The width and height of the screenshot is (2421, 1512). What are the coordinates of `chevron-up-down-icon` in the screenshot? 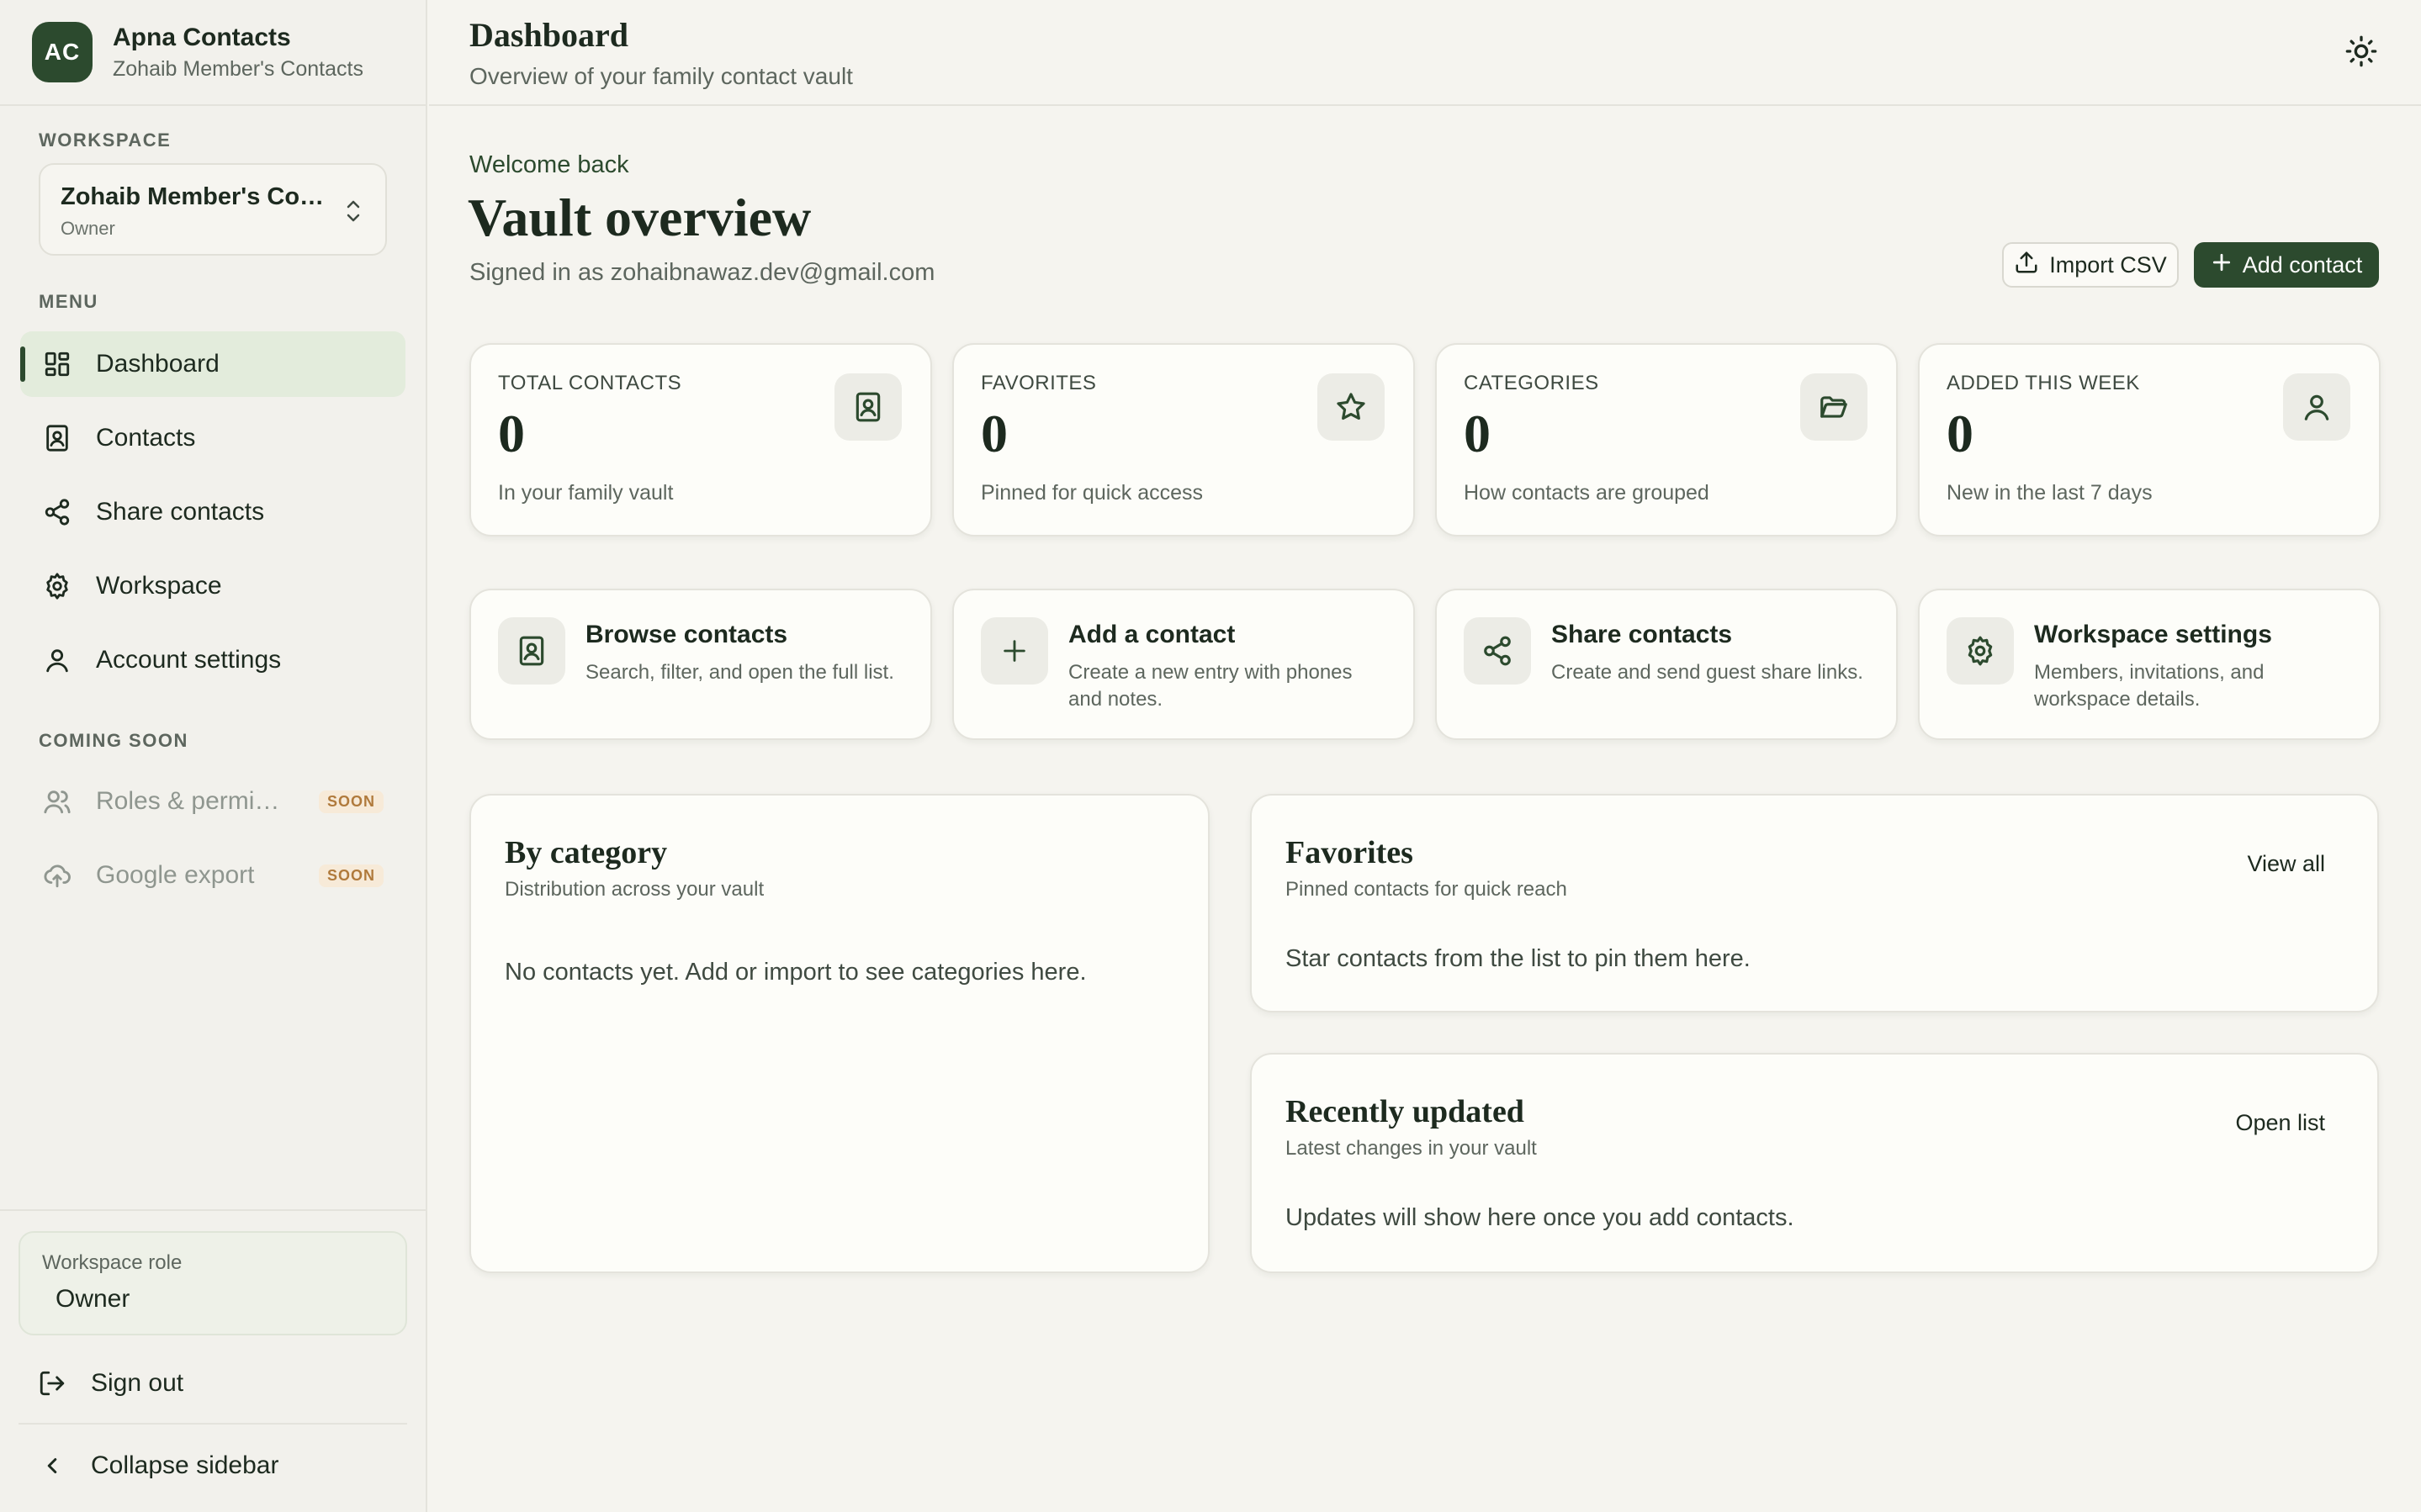 It's located at (353, 213).